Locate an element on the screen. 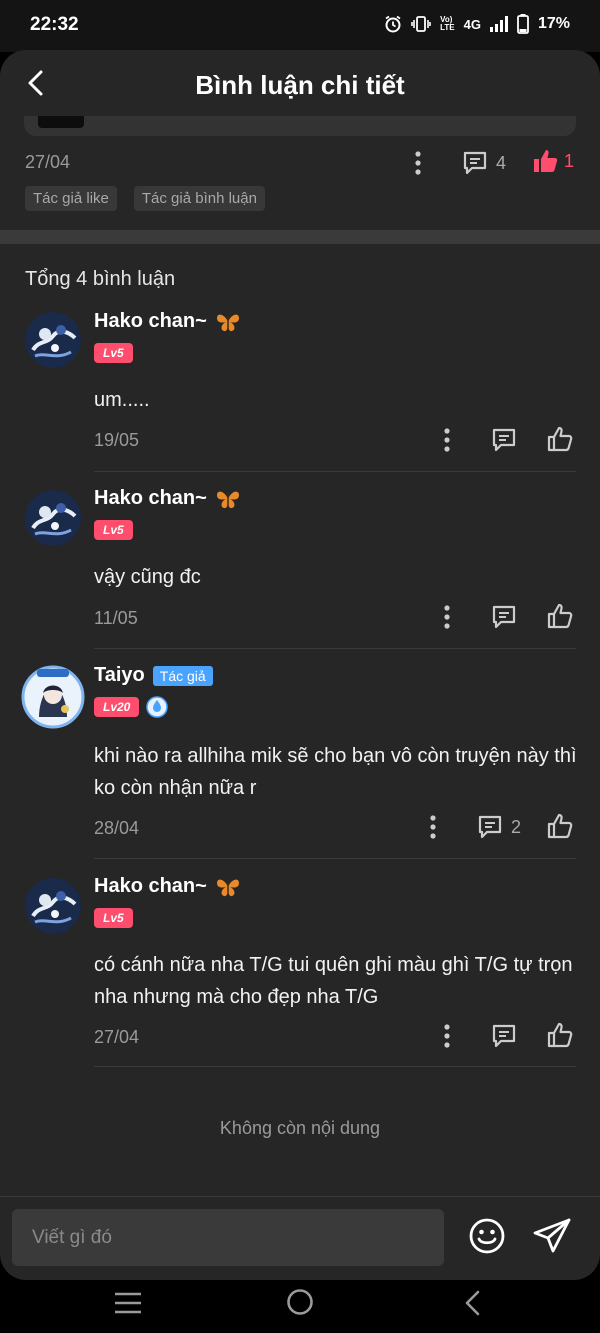  comment-date: 19/05 is located at coordinates (117, 440).